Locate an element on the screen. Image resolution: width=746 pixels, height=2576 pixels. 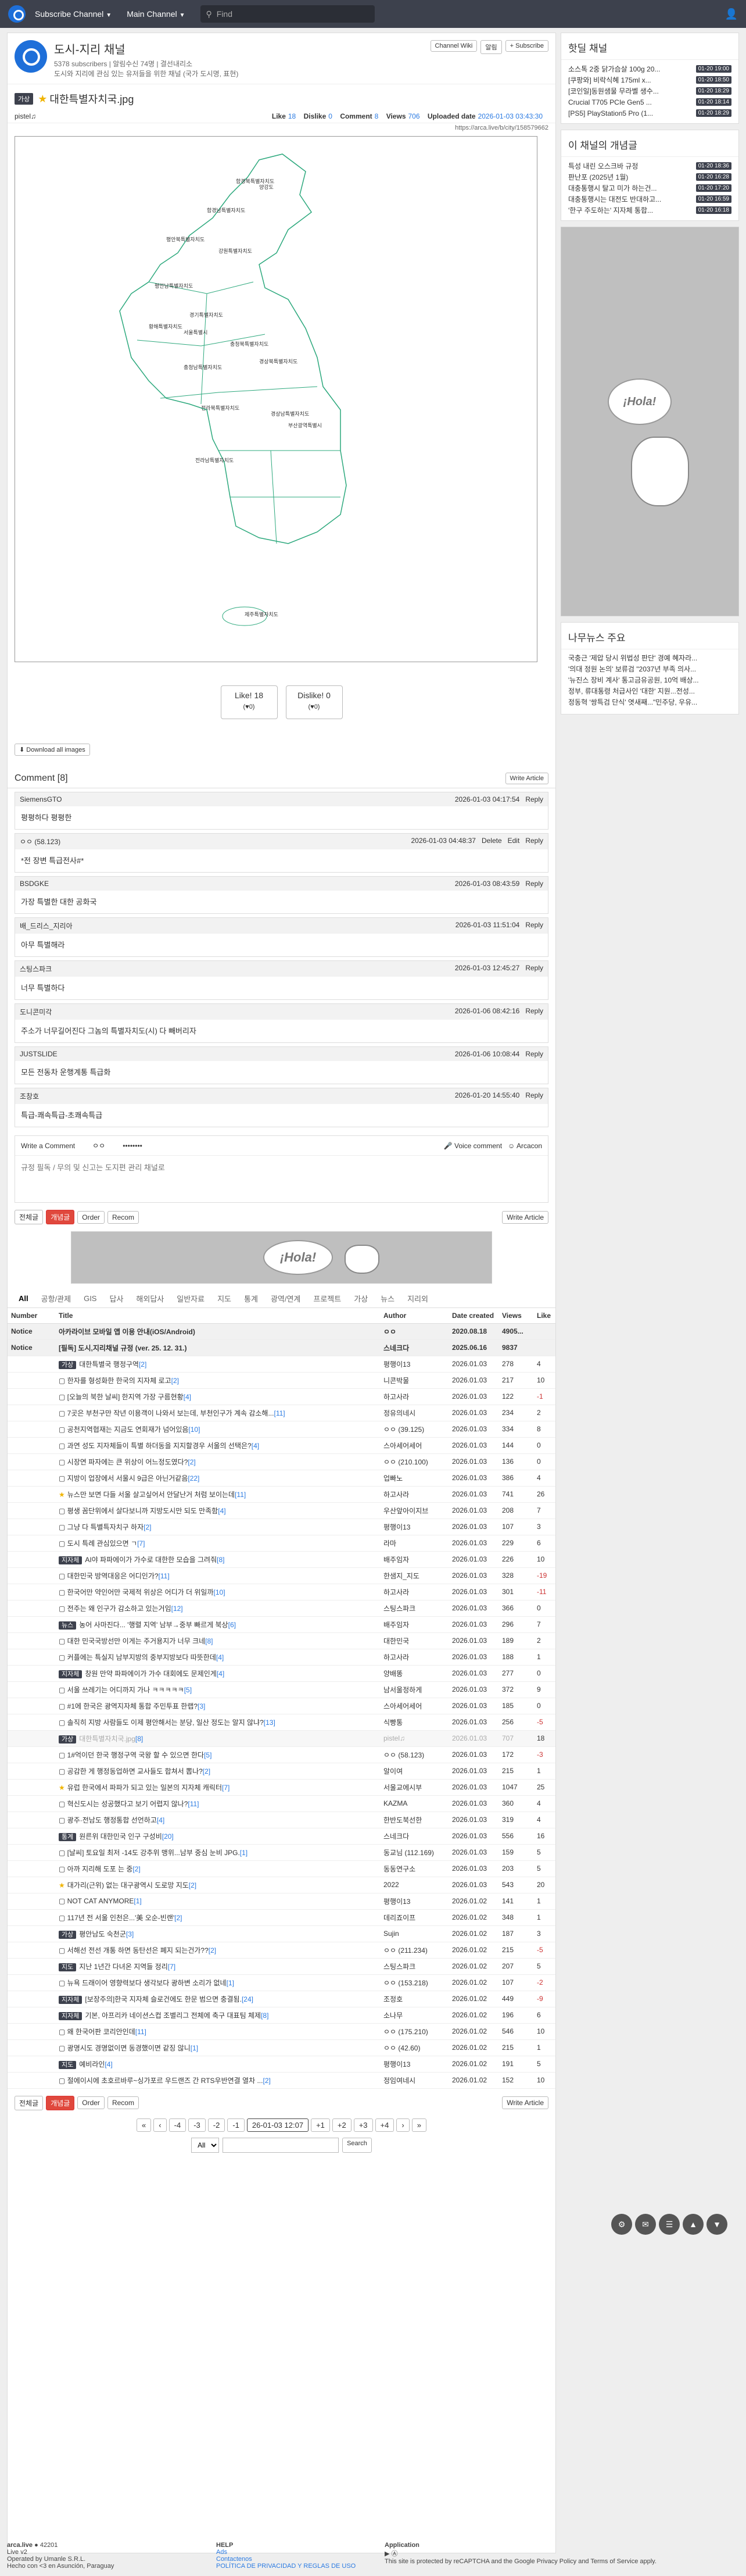
all-posts-button: 전체글 is located at coordinates (30, 1217).